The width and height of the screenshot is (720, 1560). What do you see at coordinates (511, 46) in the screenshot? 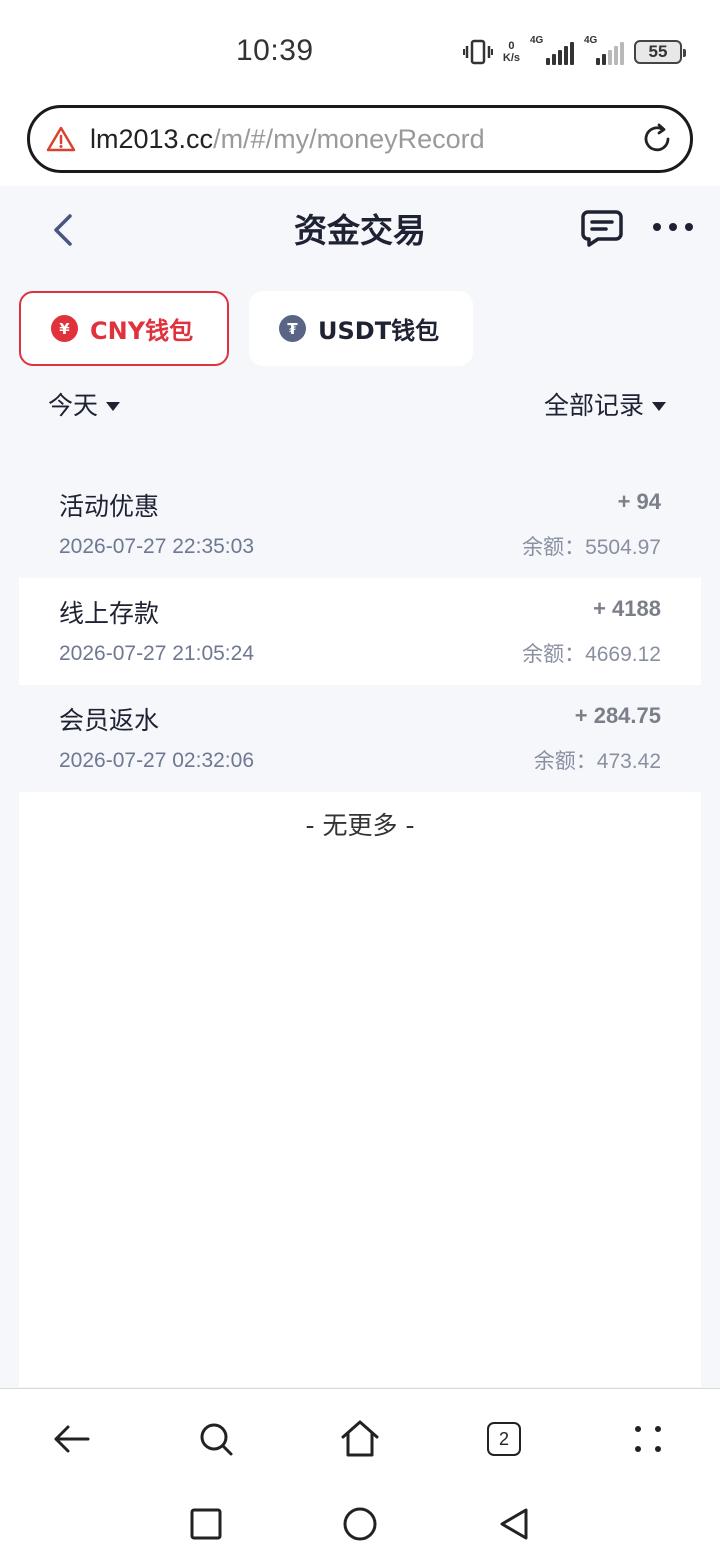
I see `net-speed-value: 0` at bounding box center [511, 46].